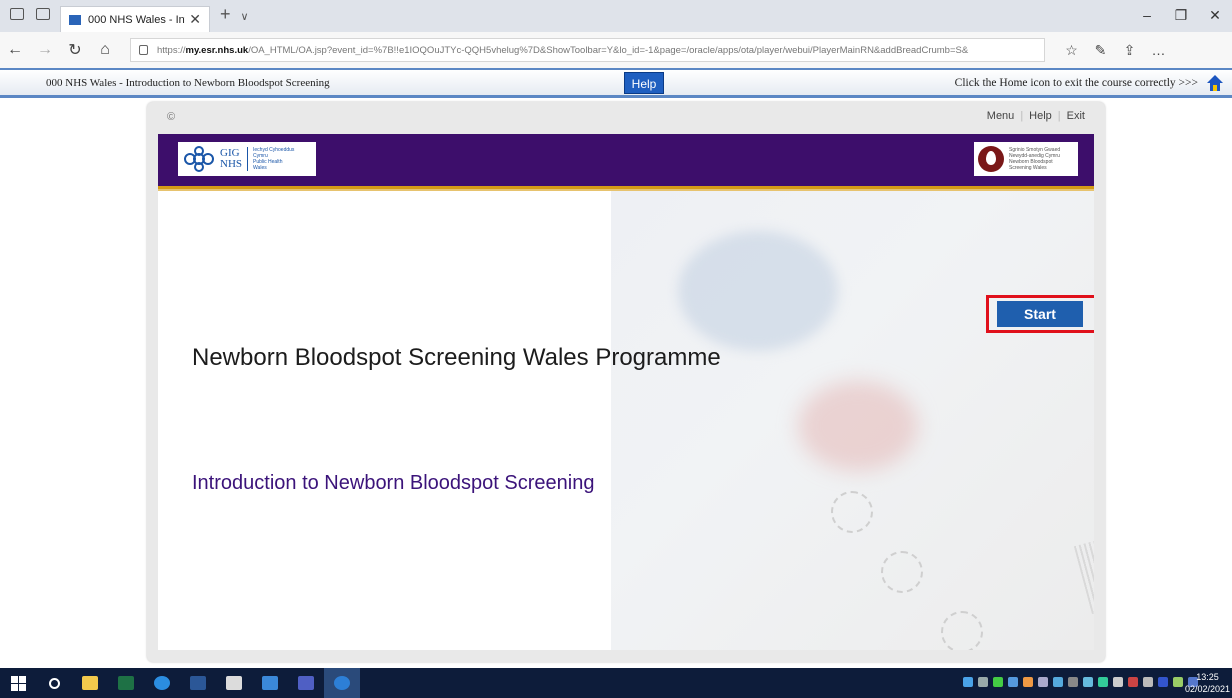 The height and width of the screenshot is (698, 1232). I want to click on home-browser-icon: ⌂, so click(105, 50).